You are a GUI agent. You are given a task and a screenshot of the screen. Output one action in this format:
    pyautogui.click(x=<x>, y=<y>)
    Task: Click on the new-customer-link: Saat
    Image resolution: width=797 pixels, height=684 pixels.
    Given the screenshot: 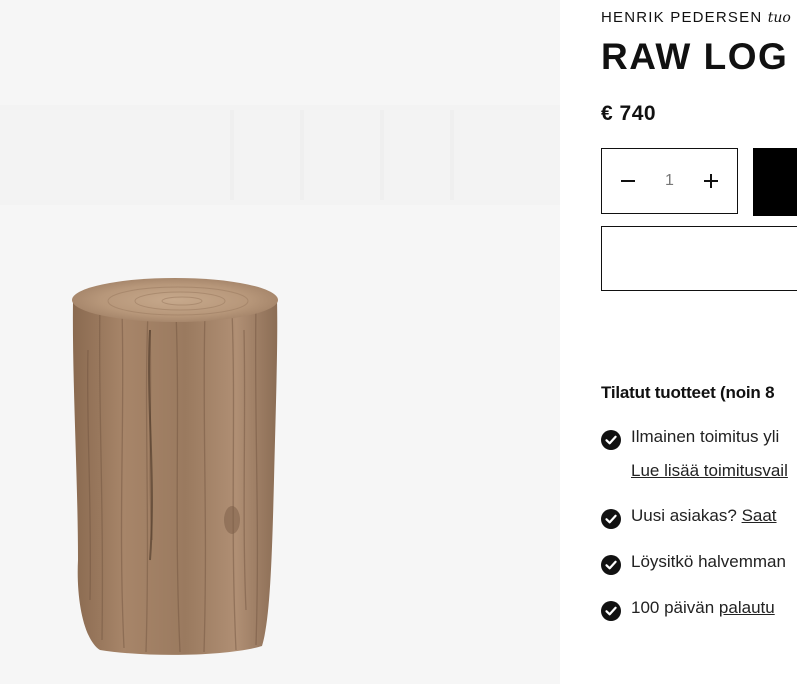 What is the action you would take?
    pyautogui.click(x=759, y=515)
    